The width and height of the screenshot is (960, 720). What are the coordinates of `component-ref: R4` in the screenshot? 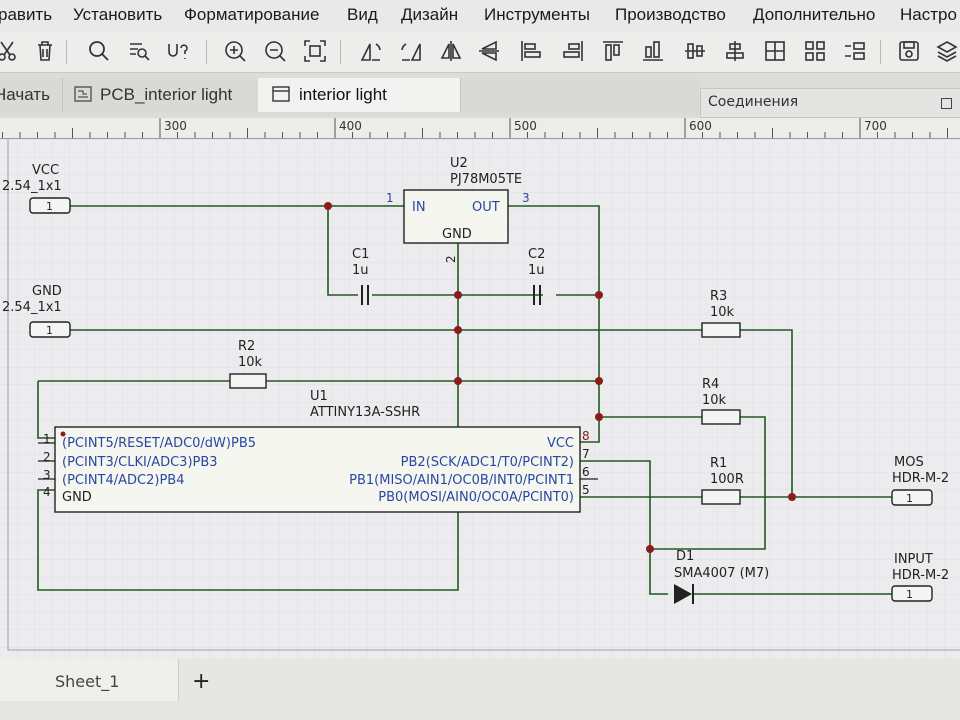 It's located at (710, 384).